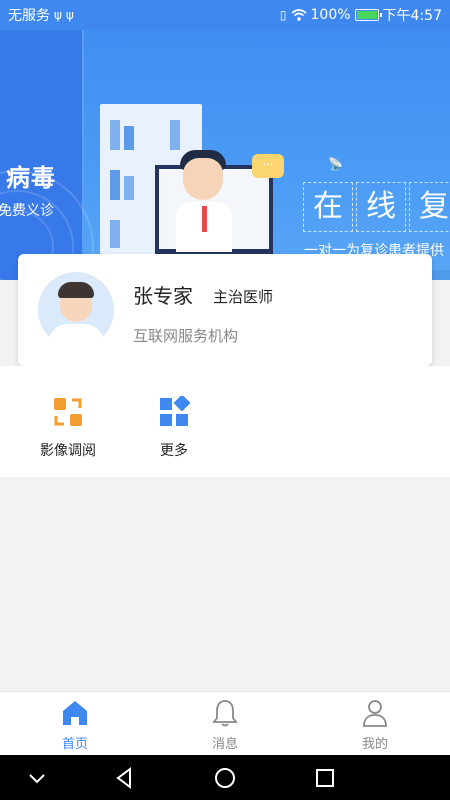 The width and height of the screenshot is (450, 800). I want to click on recents-icon, so click(325, 778).